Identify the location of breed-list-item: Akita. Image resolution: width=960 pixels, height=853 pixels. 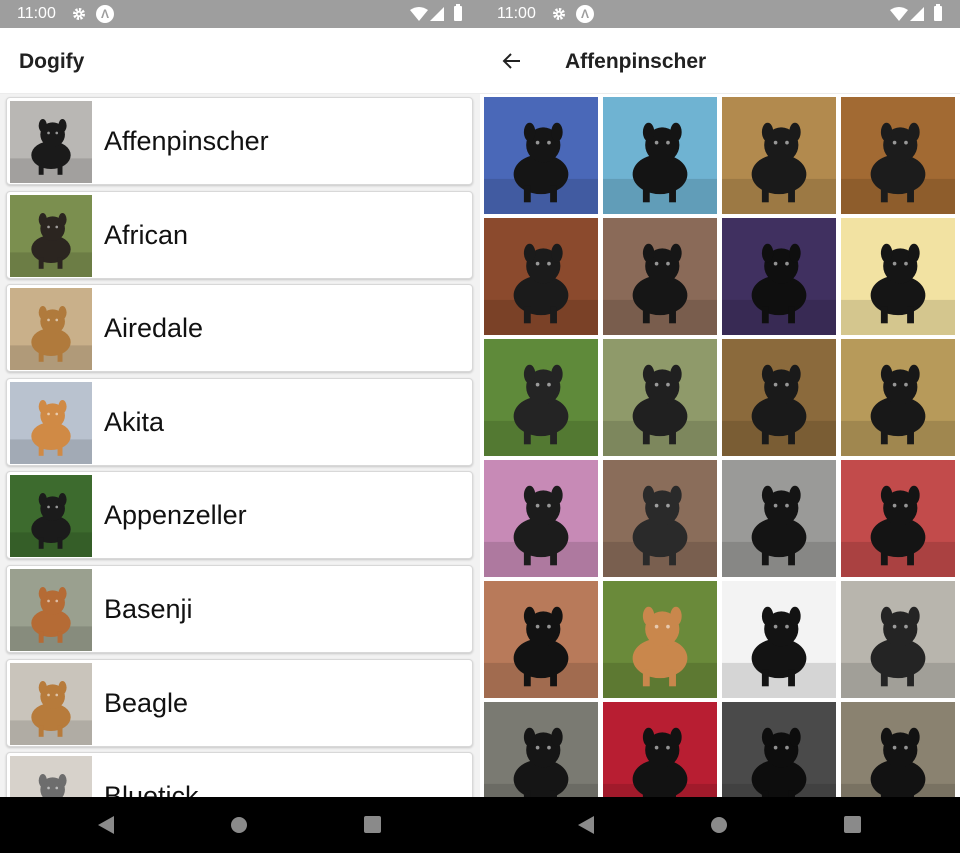
(239, 421).